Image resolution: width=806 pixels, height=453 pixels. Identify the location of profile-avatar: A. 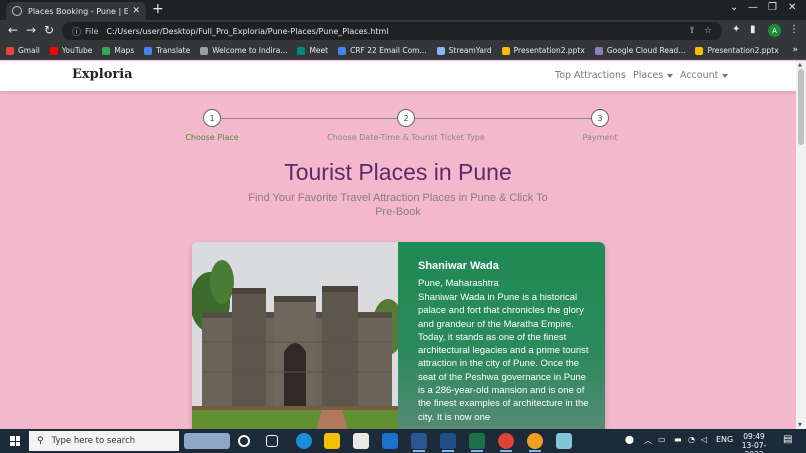
(774, 30).